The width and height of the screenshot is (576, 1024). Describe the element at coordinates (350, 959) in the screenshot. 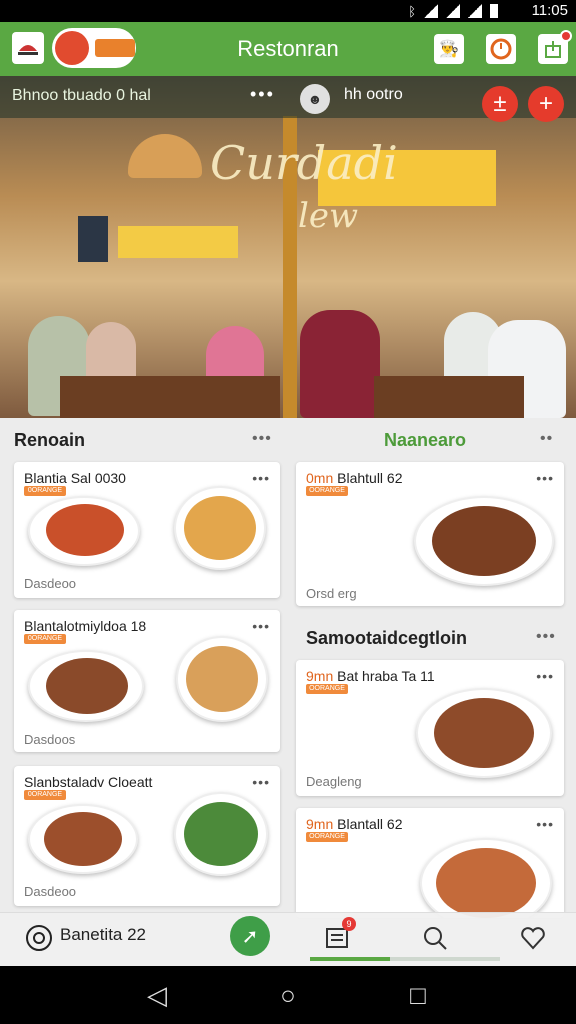

I see `progress-fill` at that location.